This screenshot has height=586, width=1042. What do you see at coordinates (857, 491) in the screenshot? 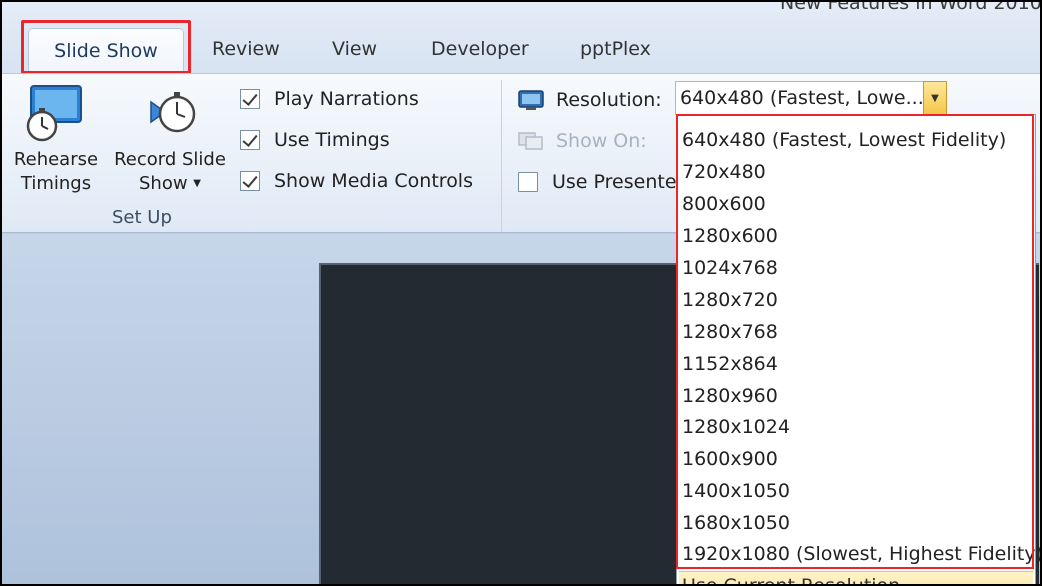
I see `resolution-option: 1400x1050` at bounding box center [857, 491].